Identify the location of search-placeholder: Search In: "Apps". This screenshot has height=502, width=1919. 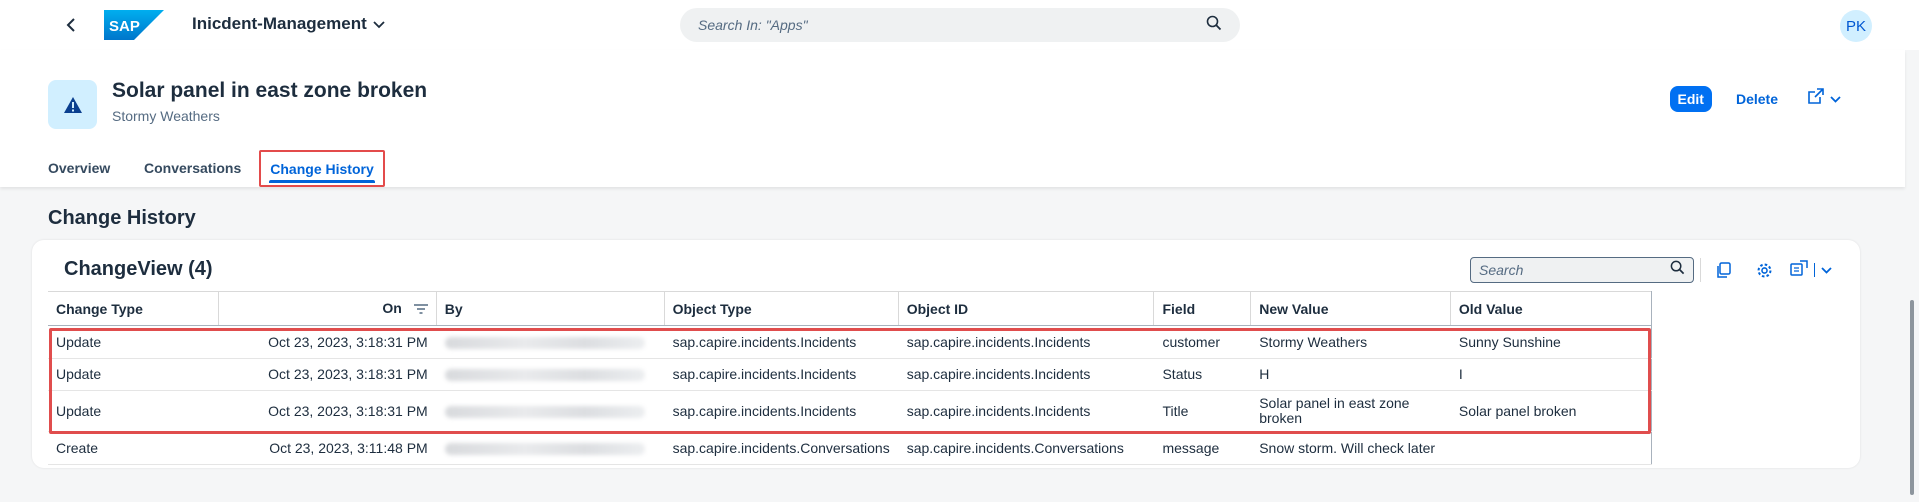
(753, 25).